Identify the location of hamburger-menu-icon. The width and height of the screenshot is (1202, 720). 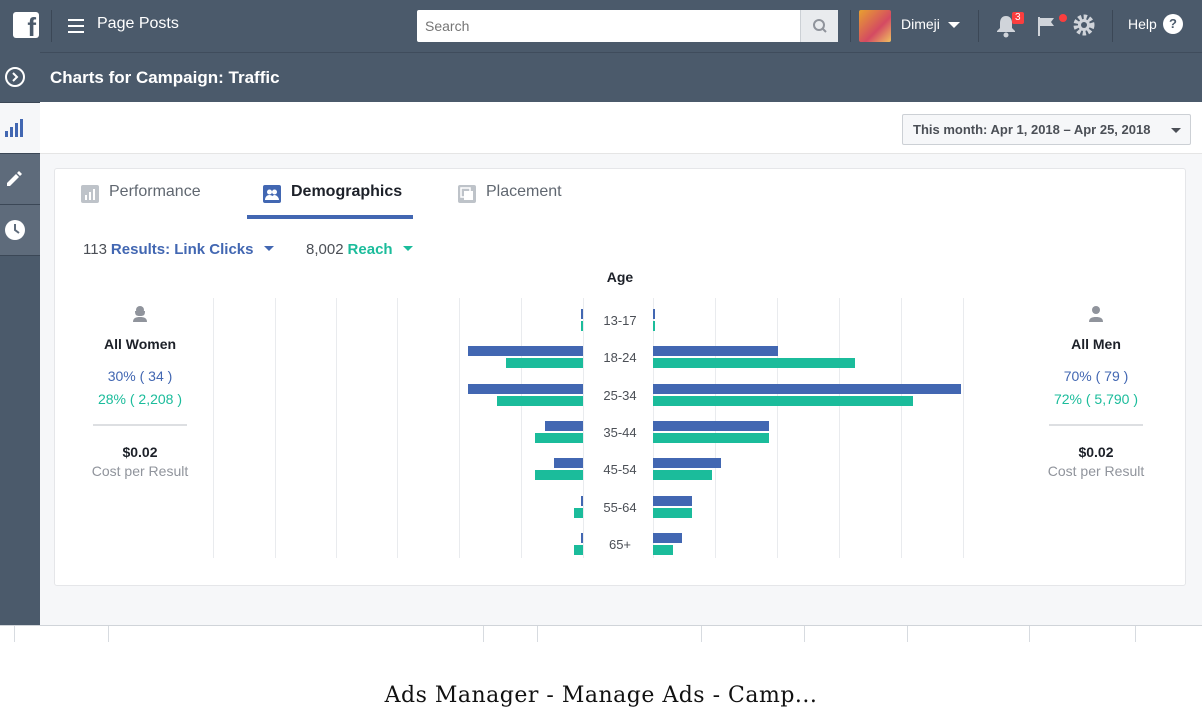
(76, 26).